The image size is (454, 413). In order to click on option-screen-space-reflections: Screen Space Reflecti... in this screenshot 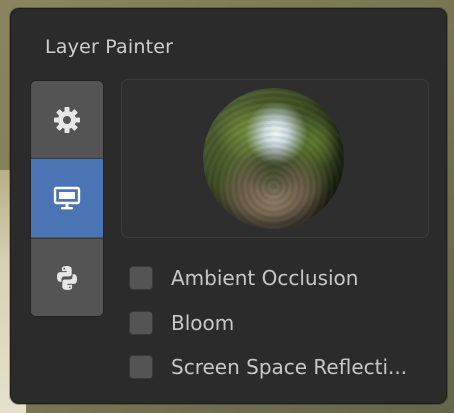, I will do `click(268, 367)`.